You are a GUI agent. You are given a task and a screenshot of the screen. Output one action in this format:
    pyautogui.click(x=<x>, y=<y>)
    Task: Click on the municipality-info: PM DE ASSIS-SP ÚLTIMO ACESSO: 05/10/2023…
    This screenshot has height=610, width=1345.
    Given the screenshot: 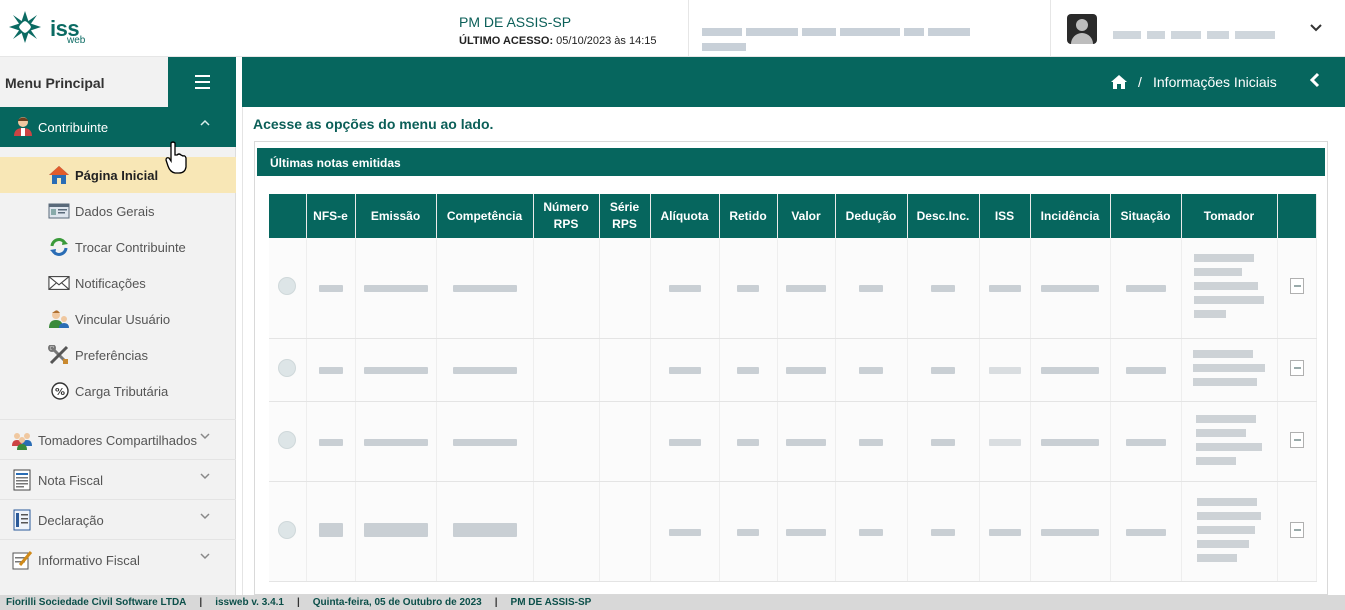 What is the action you would take?
    pyautogui.click(x=557, y=30)
    